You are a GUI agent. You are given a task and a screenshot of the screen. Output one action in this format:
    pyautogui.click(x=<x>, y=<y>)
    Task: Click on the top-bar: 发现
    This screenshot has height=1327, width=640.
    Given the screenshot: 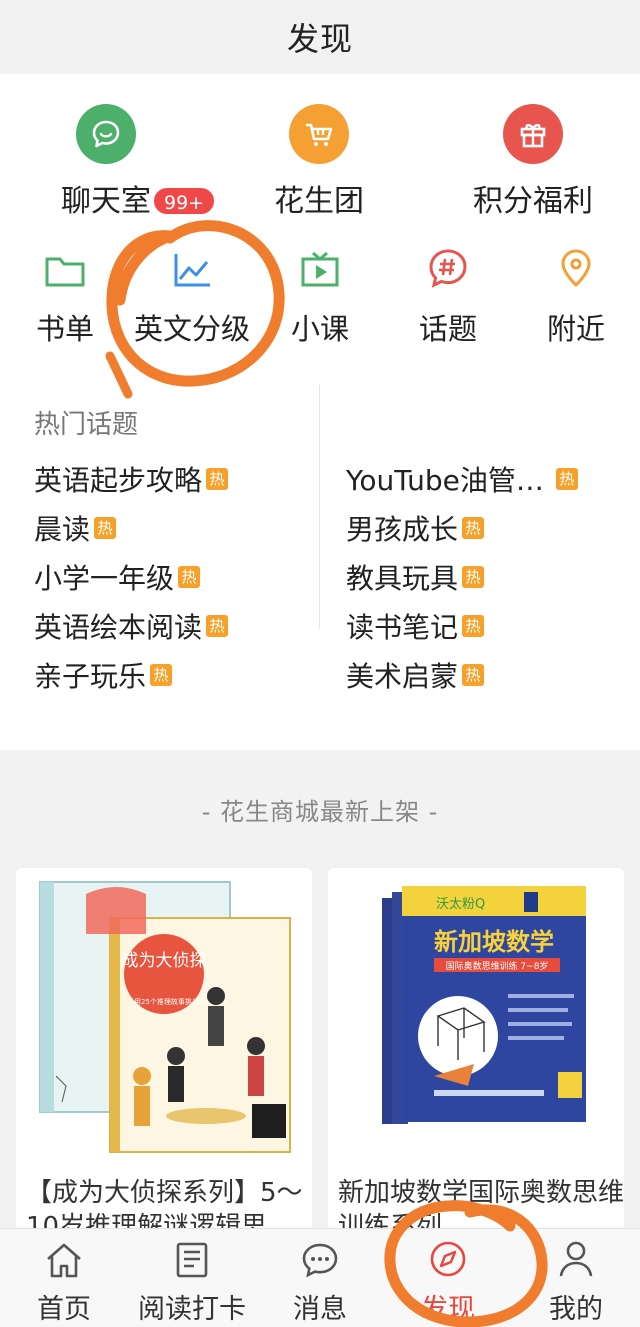 What is the action you would take?
    pyautogui.click(x=320, y=37)
    